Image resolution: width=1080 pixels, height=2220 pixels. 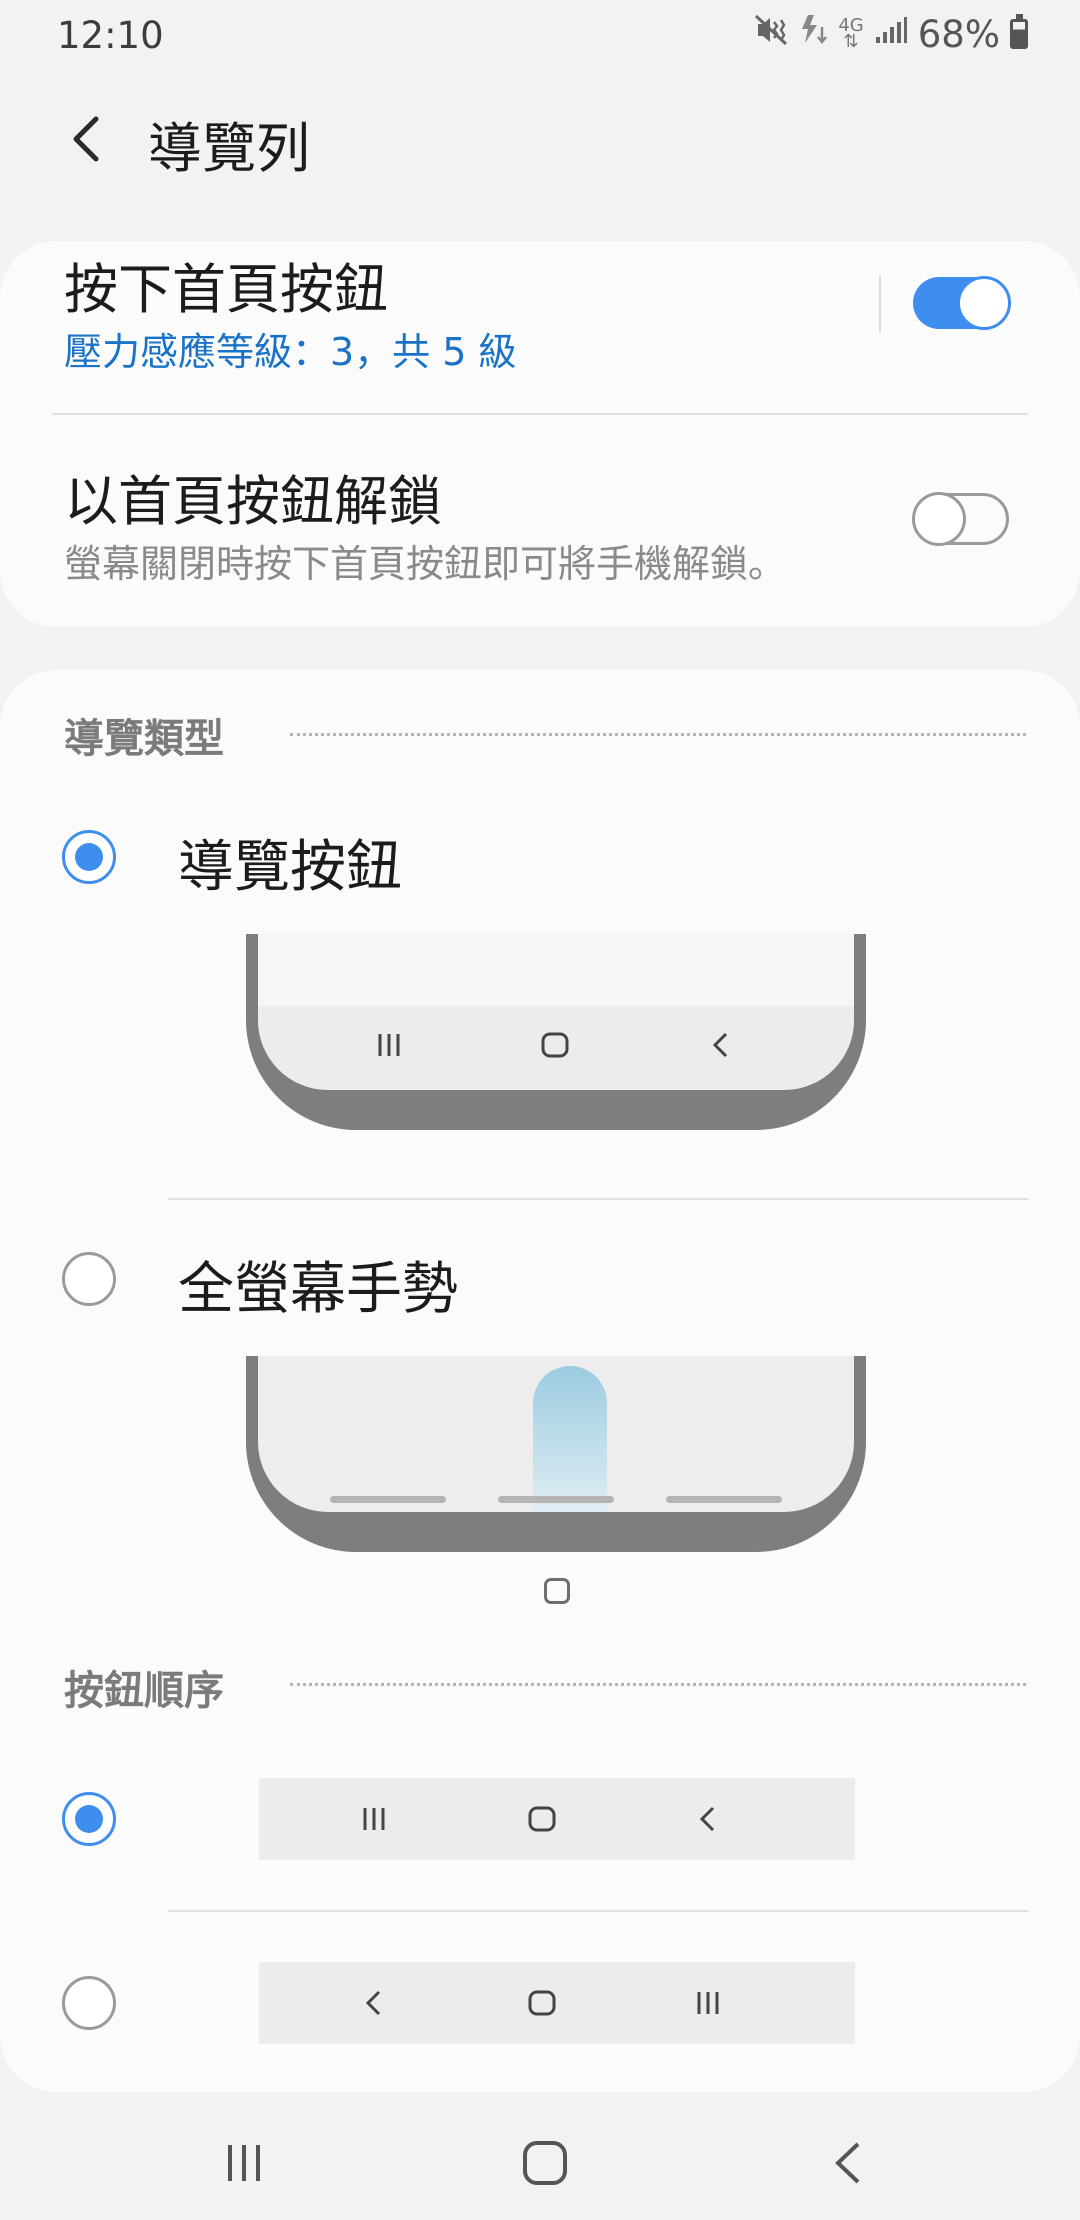 I want to click on battery-icon, so click(x=1019, y=31).